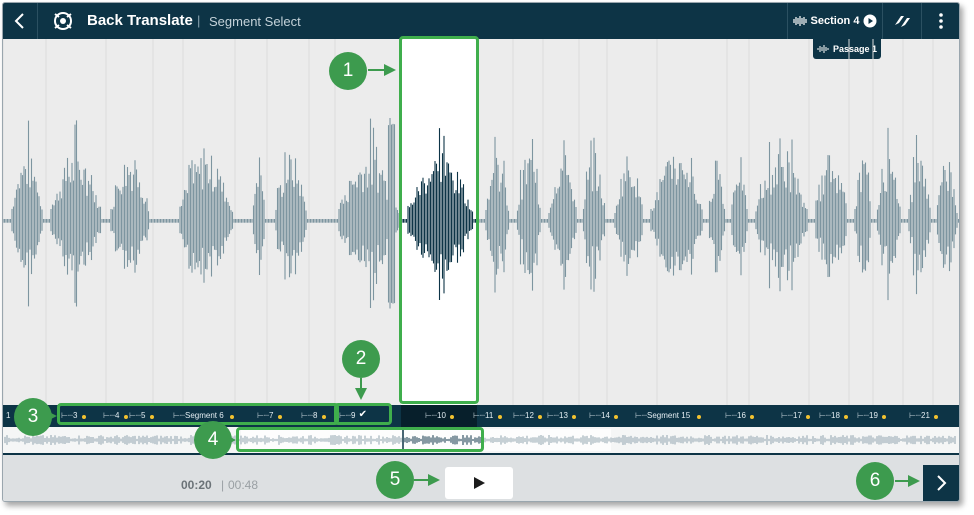  I want to click on chevron-left-icon, so click(19, 21).